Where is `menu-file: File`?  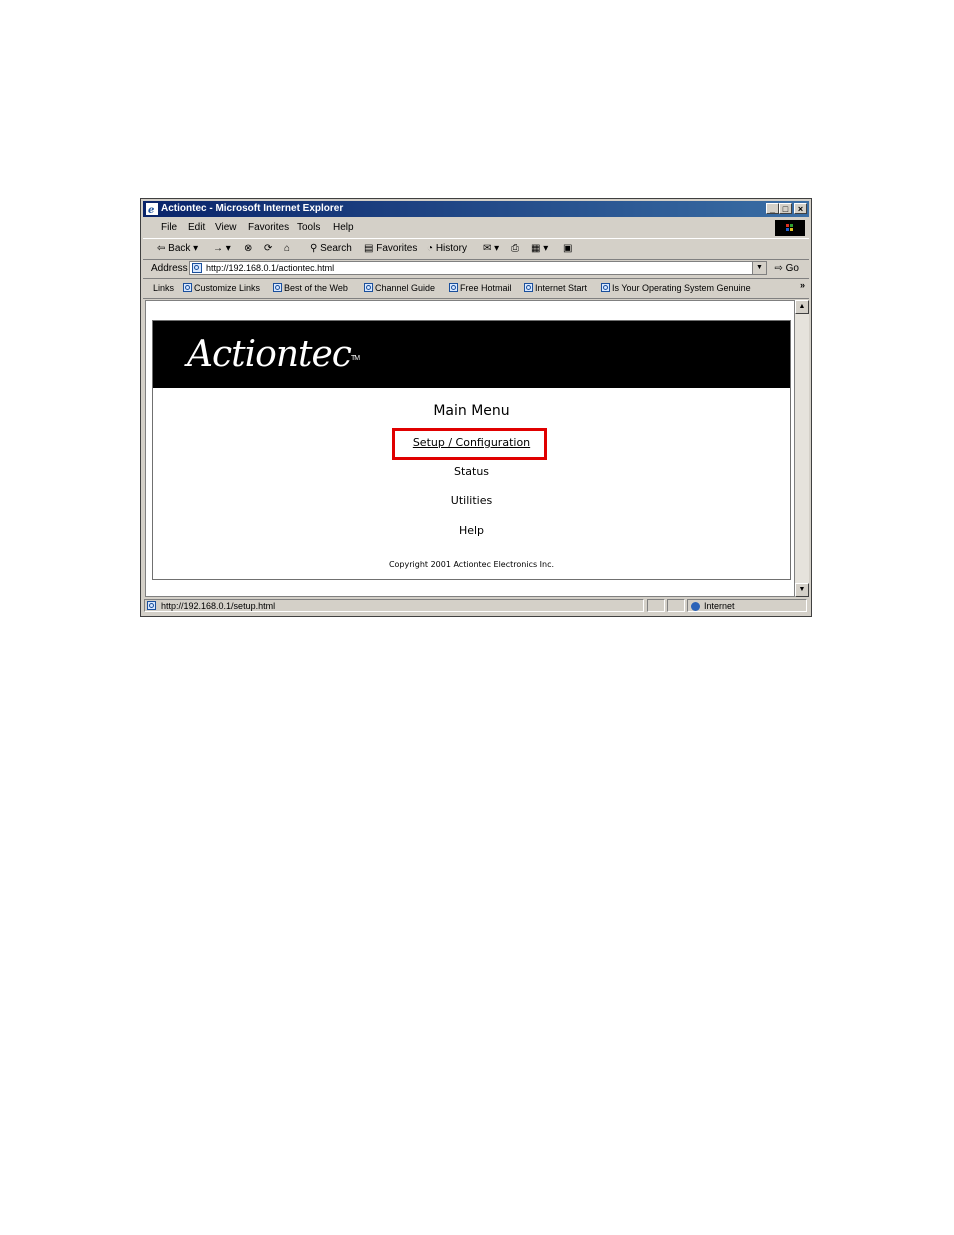
menu-file: File is located at coordinates (169, 227).